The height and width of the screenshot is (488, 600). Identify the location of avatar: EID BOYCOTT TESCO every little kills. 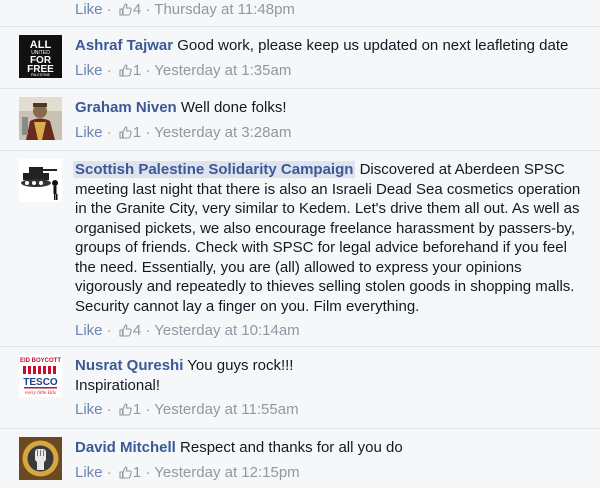
(40, 375).